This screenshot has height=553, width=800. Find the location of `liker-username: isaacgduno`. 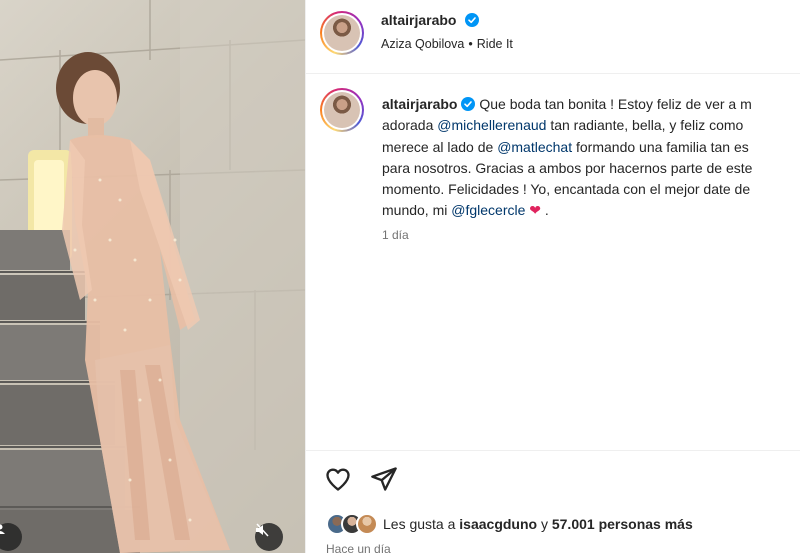

liker-username: isaacgduno is located at coordinates (498, 524).